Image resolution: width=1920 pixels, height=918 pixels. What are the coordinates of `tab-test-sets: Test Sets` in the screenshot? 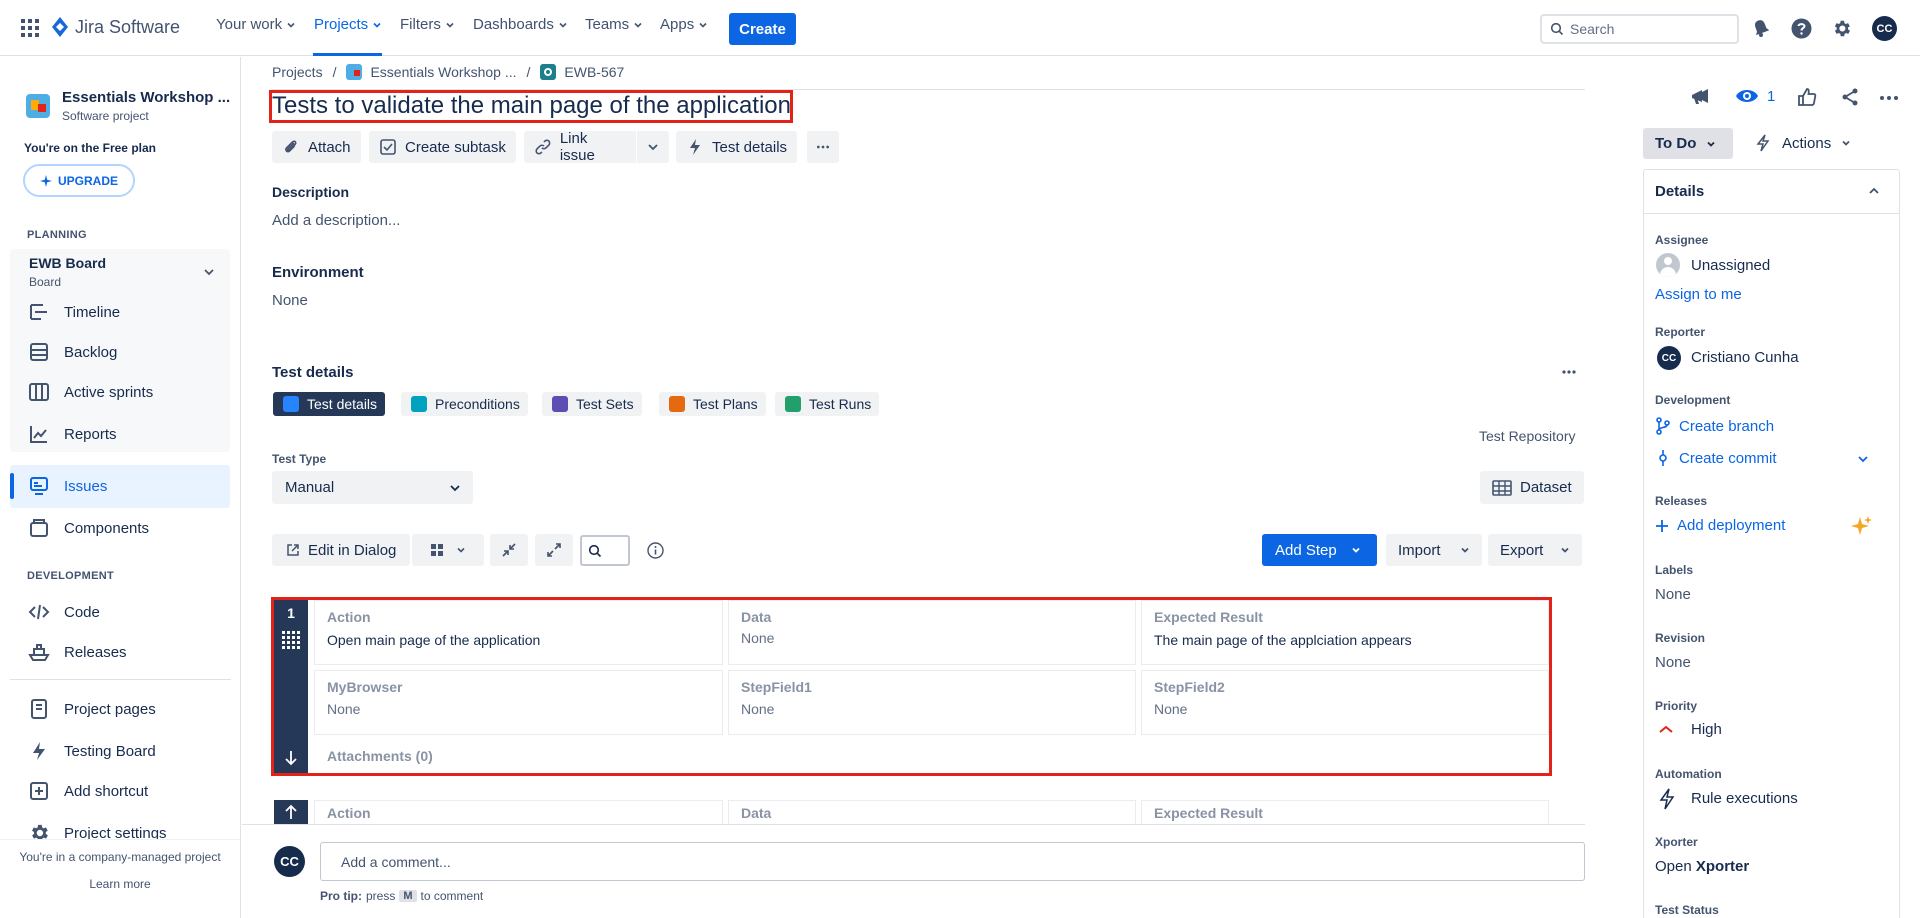 It's located at (592, 404).